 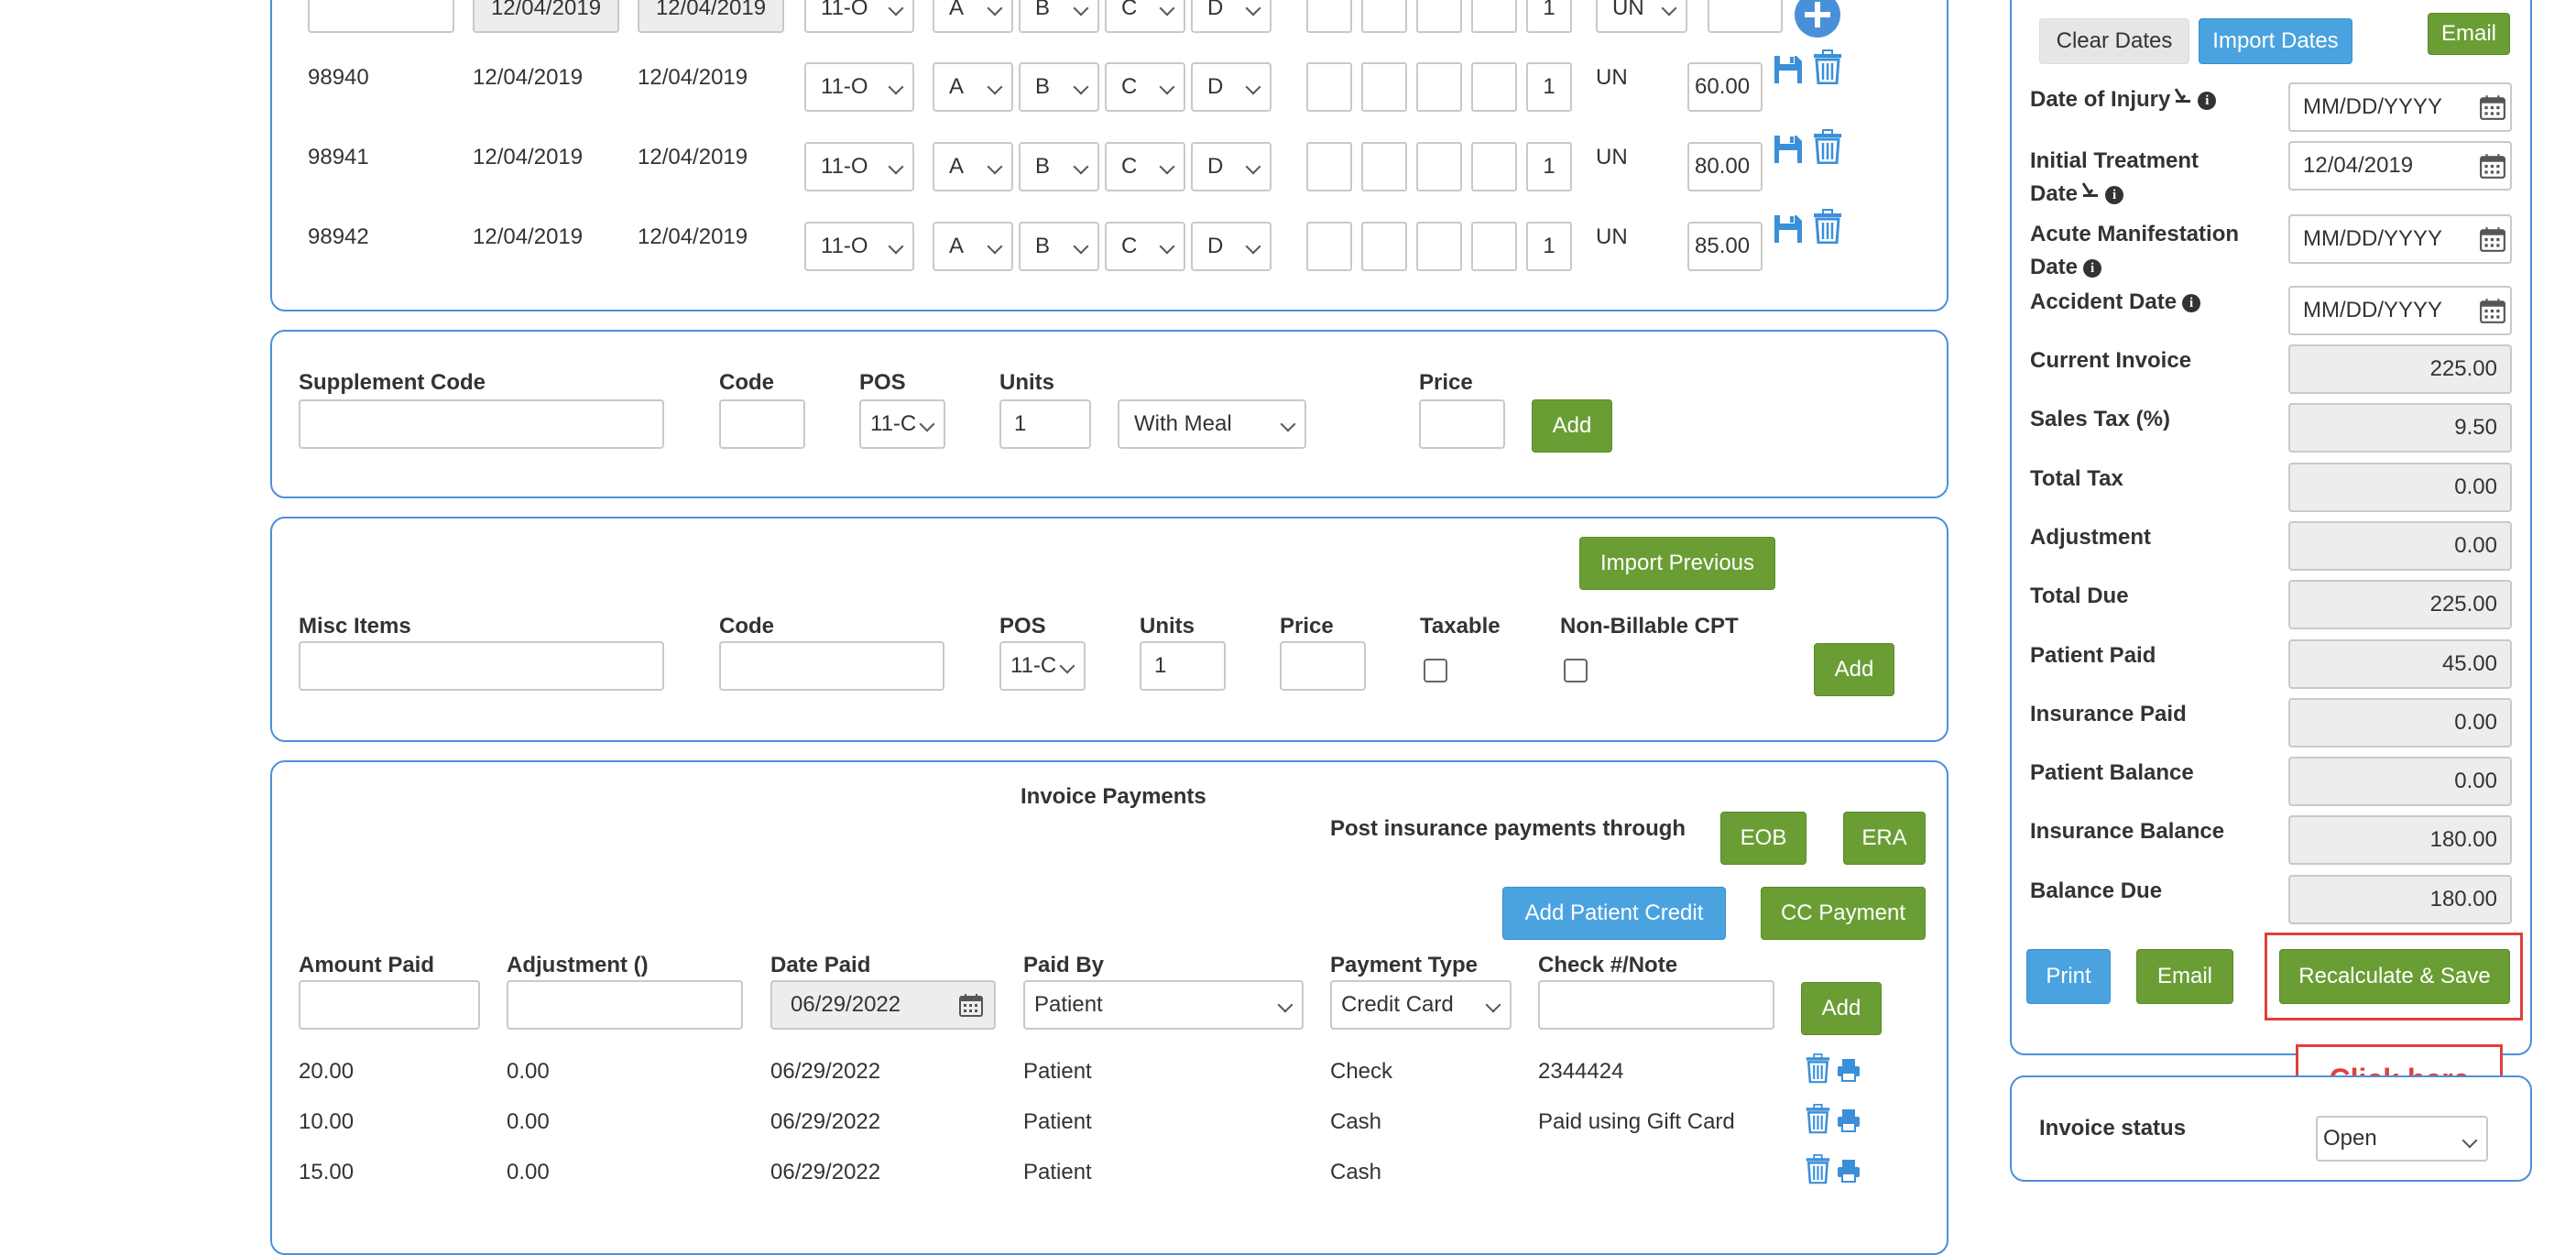 What do you see at coordinates (1614, 913) in the screenshot?
I see `add-patient-credit-button: Add Patient Credit` at bounding box center [1614, 913].